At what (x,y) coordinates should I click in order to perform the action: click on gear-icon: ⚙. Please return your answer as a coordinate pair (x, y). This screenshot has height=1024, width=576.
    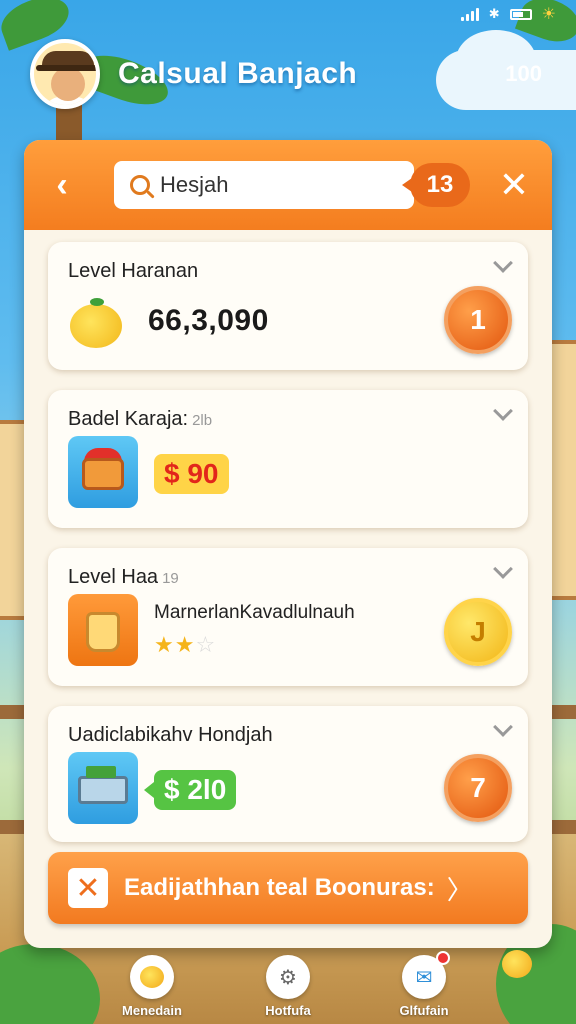
    Looking at the image, I should click on (288, 977).